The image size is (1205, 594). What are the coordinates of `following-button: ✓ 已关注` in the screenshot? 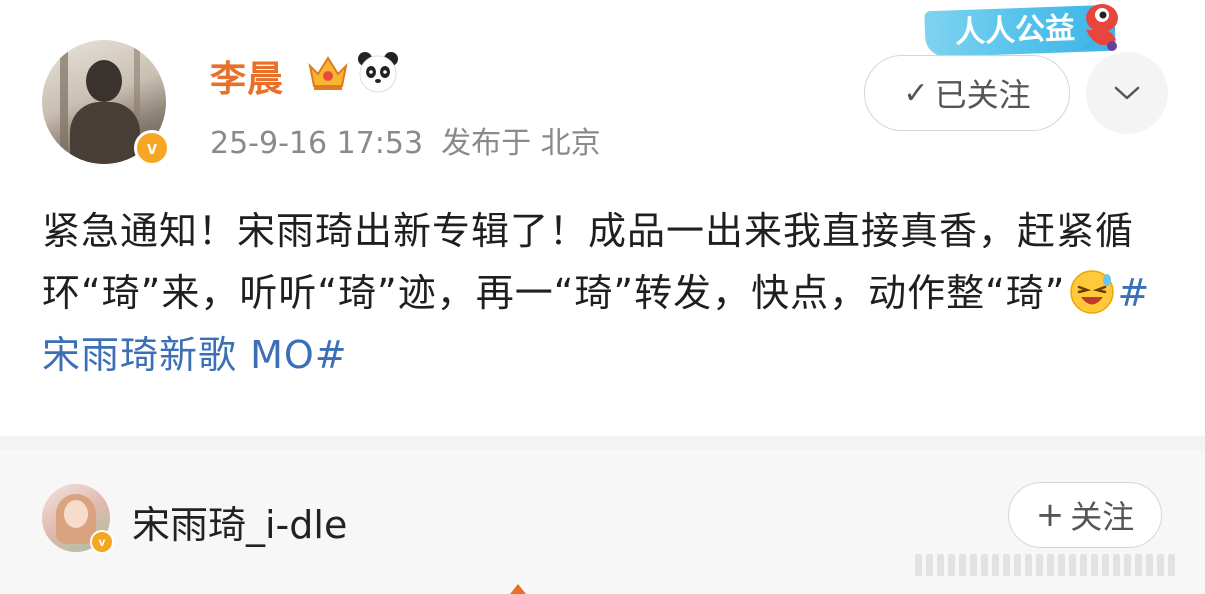 It's located at (967, 93).